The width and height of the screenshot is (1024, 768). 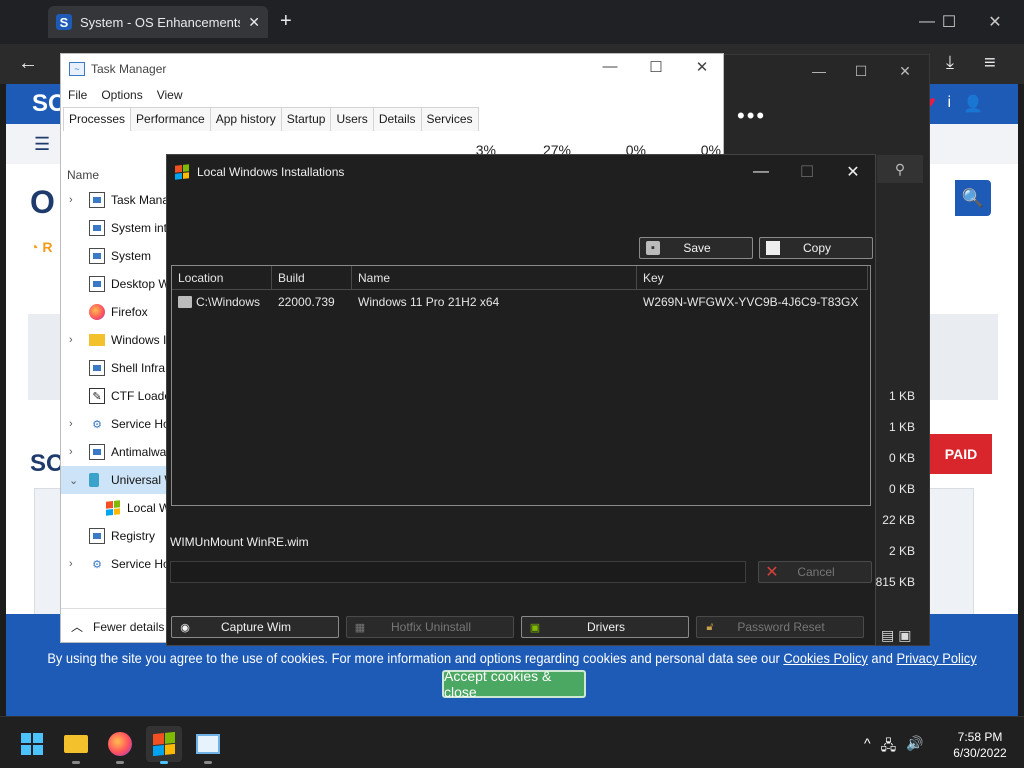 What do you see at coordinates (97, 340) in the screenshot?
I see `folder-icon` at bounding box center [97, 340].